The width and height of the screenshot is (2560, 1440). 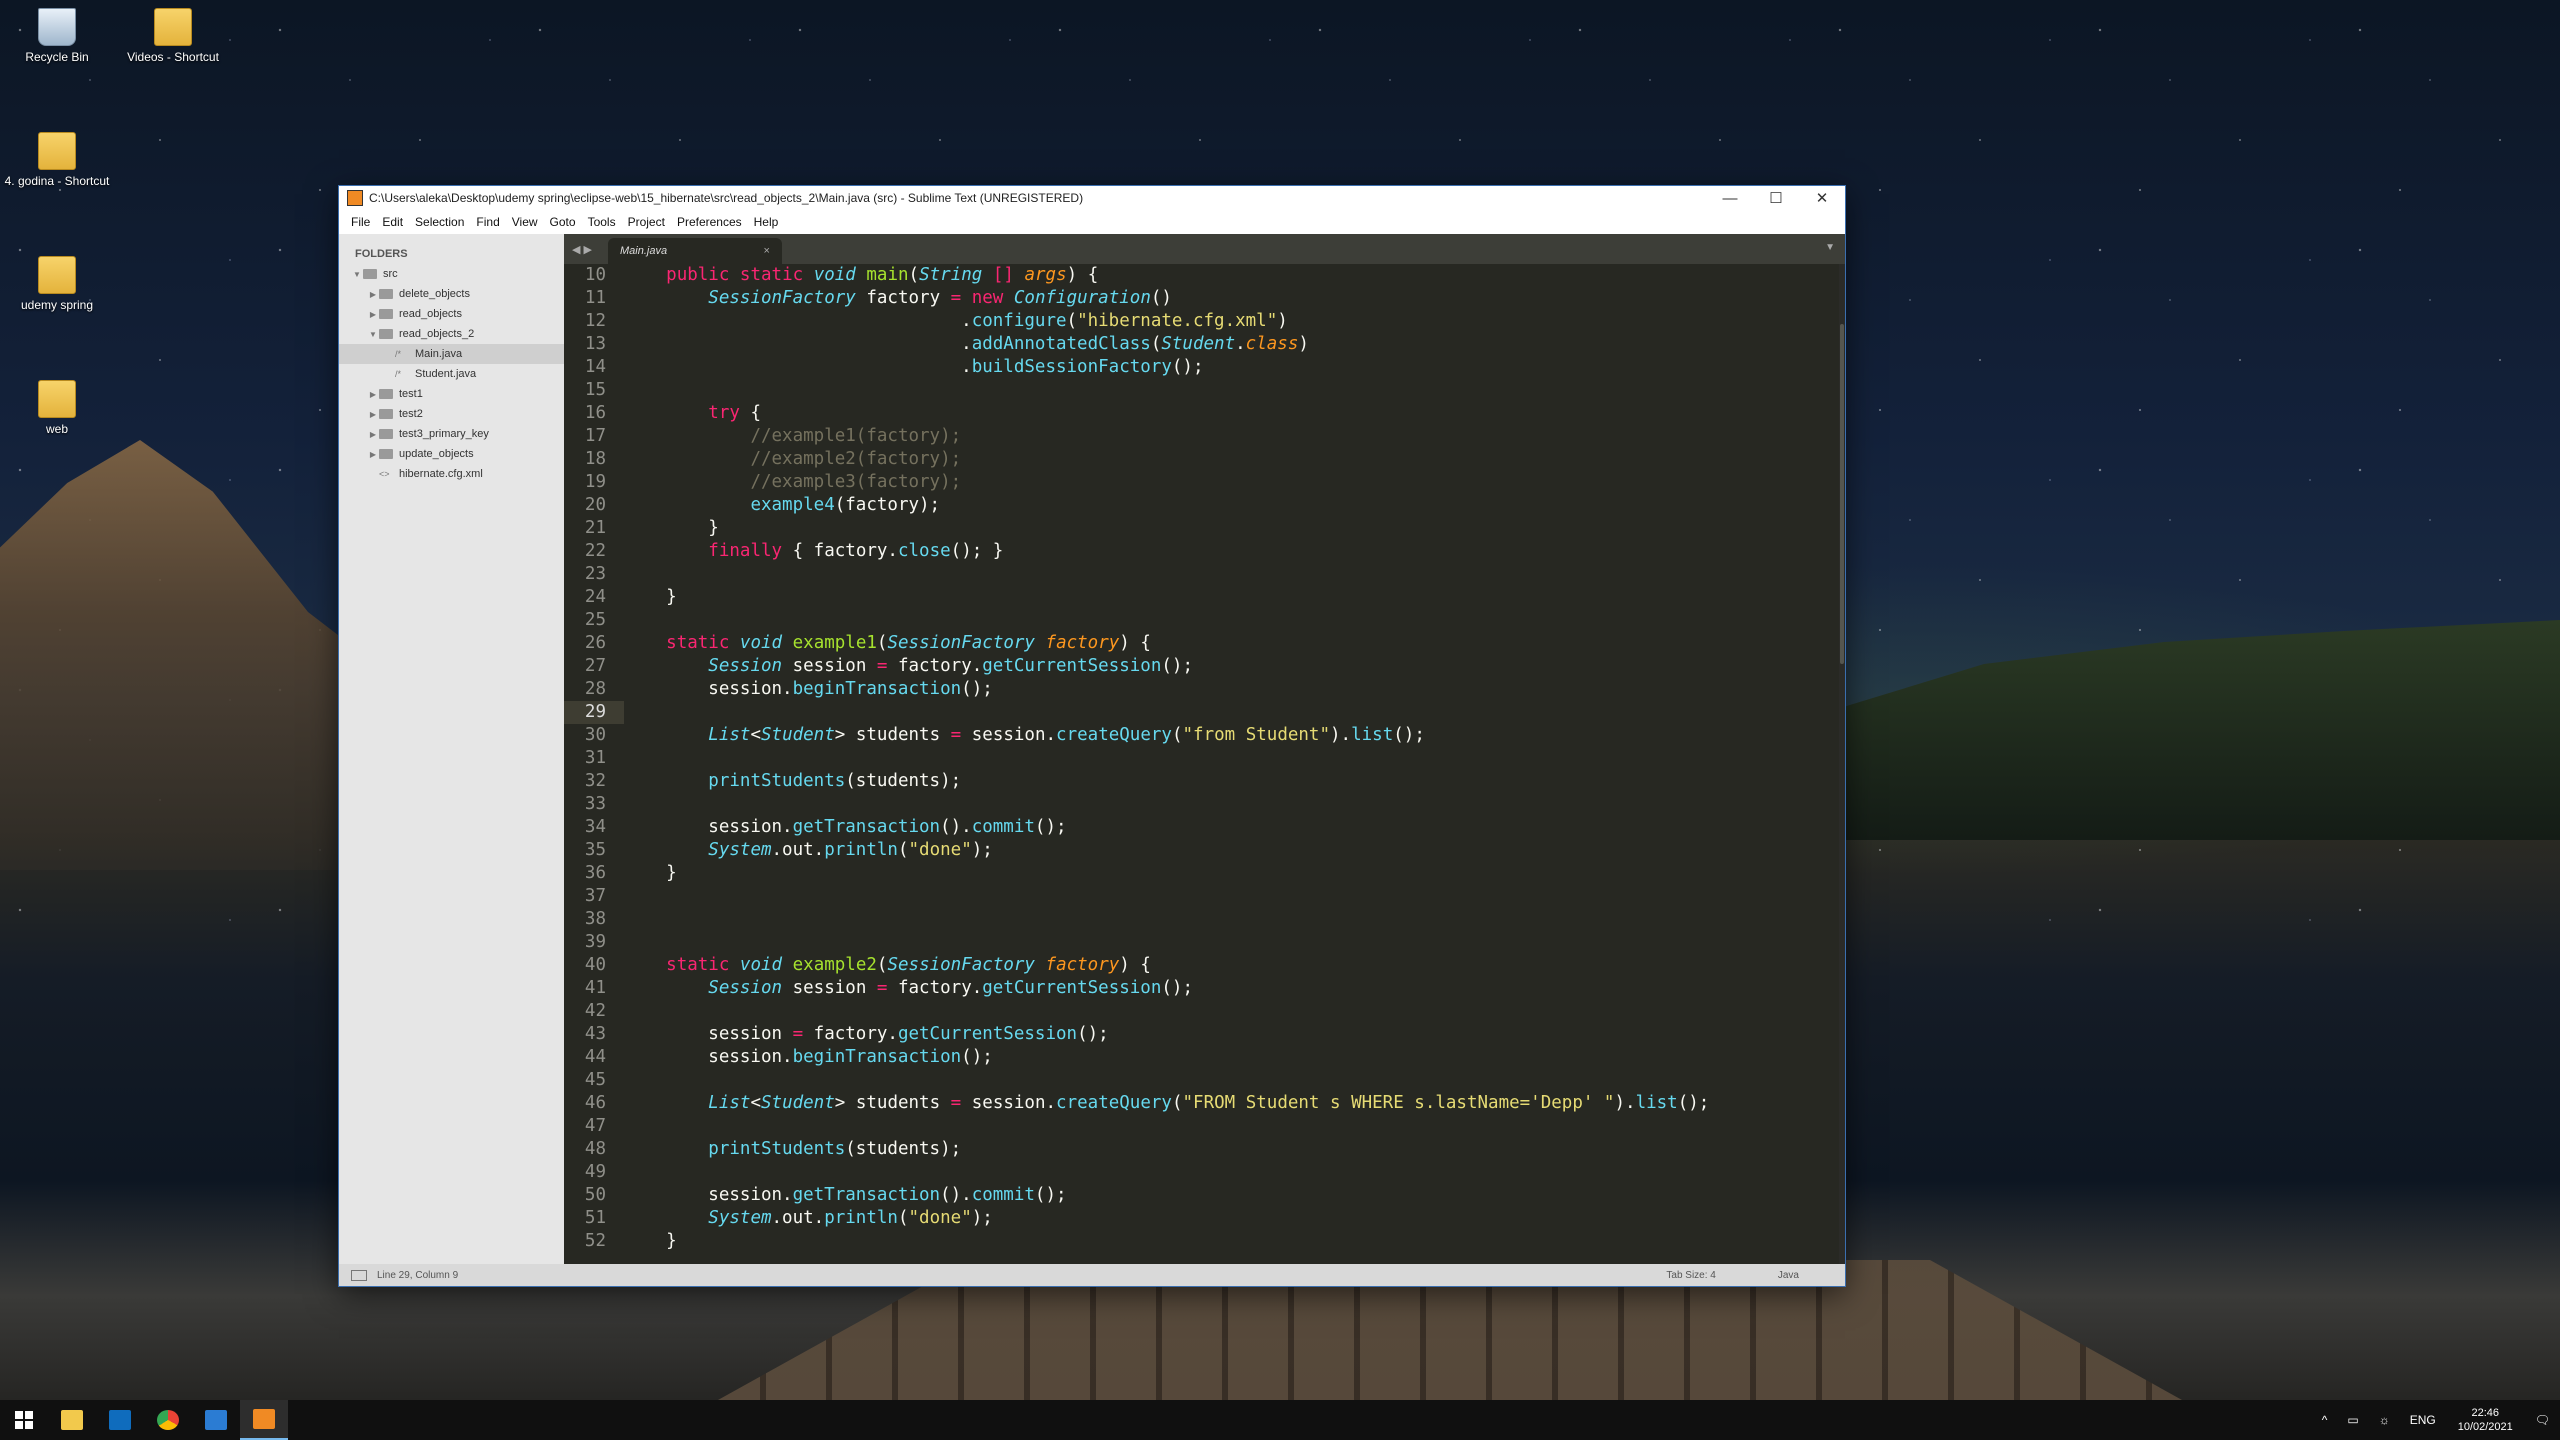 What do you see at coordinates (1842, 494) in the screenshot?
I see `scrollbar-thumb` at bounding box center [1842, 494].